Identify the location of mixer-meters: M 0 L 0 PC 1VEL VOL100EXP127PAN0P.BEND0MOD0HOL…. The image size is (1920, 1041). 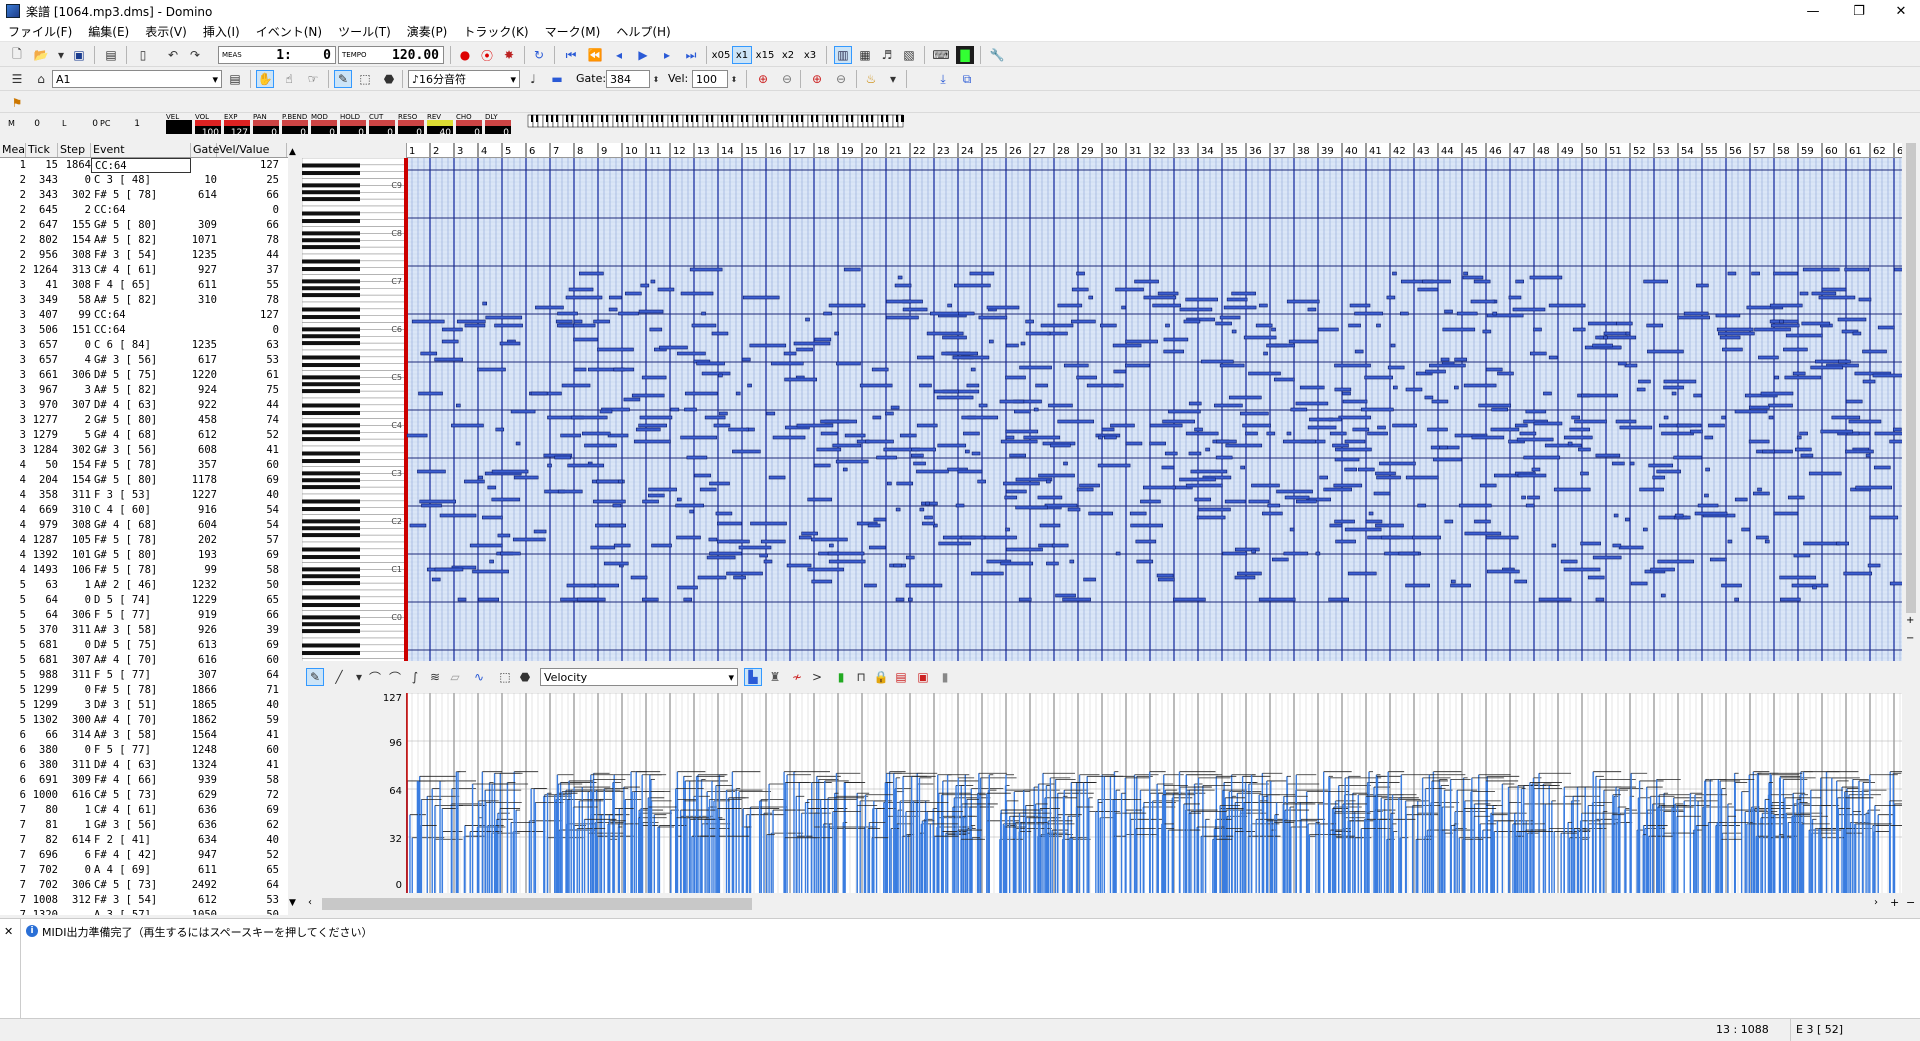
(455, 128).